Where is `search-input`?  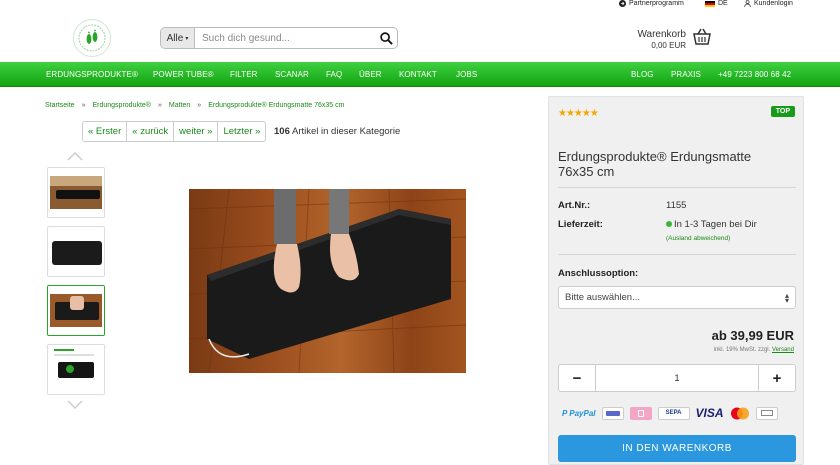
search-input is located at coordinates (285, 38).